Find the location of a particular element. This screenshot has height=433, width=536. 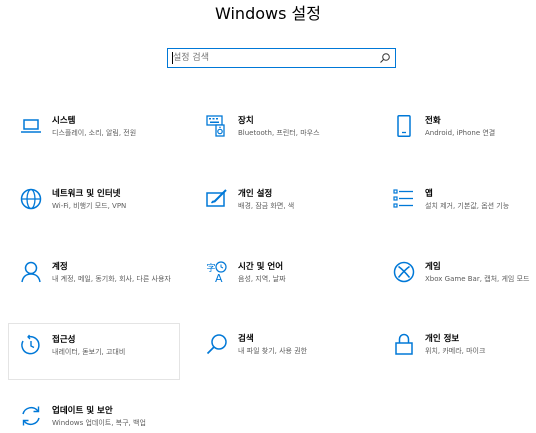

tile-accounts: 계정 내 계정, 메일, 동기화, 회사, 다른 사용자 is located at coordinates (94, 290).